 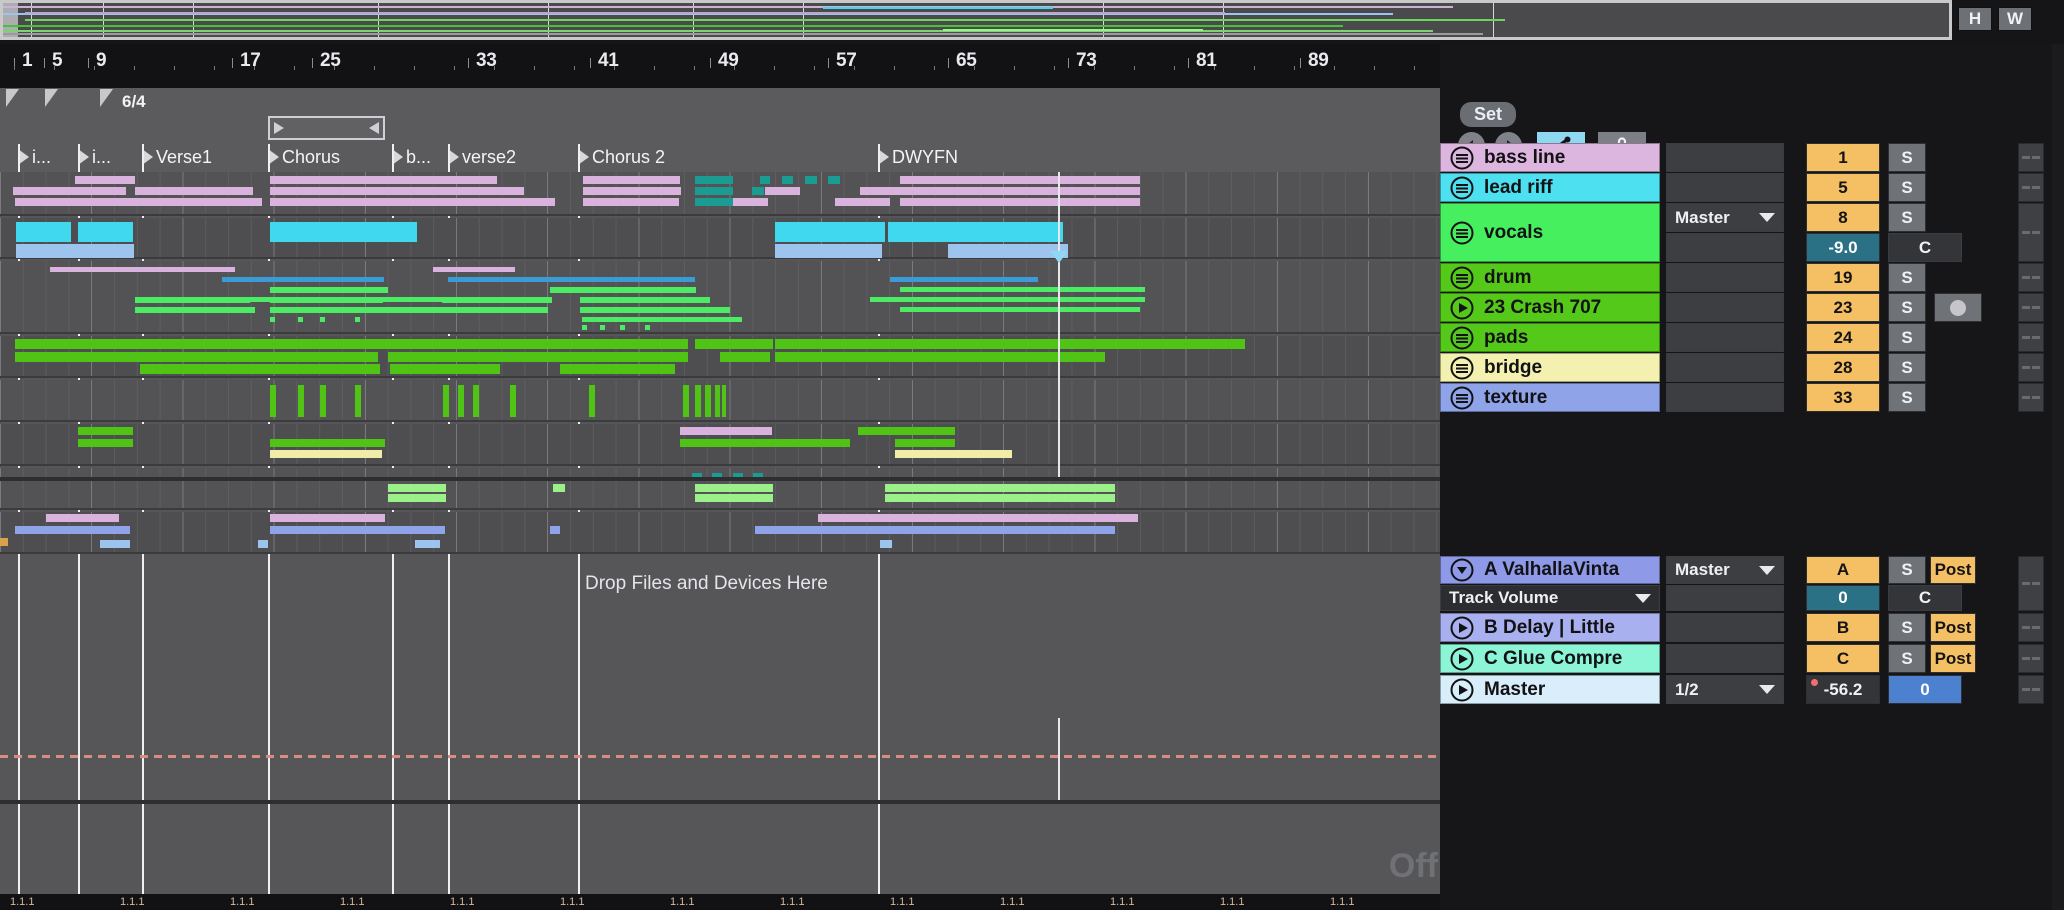 I want to click on return-input-select, so click(x=1725, y=598).